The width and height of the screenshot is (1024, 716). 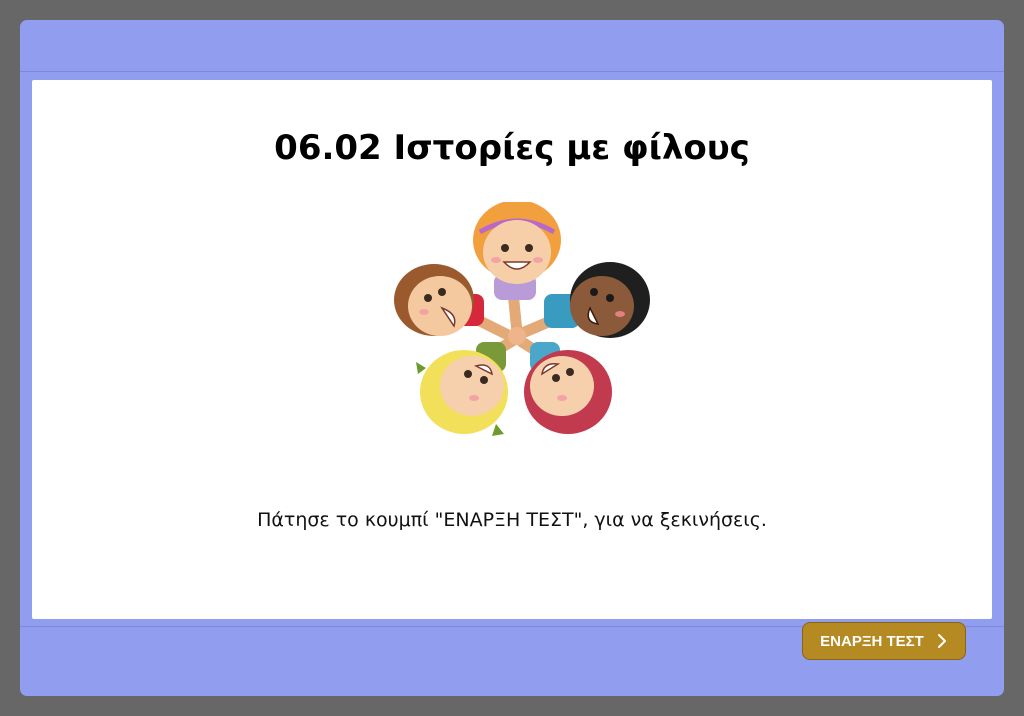 I want to click on start-test-button-label: ΕΝΑΡΞΗ ΤΕΣΤ, so click(x=872, y=641).